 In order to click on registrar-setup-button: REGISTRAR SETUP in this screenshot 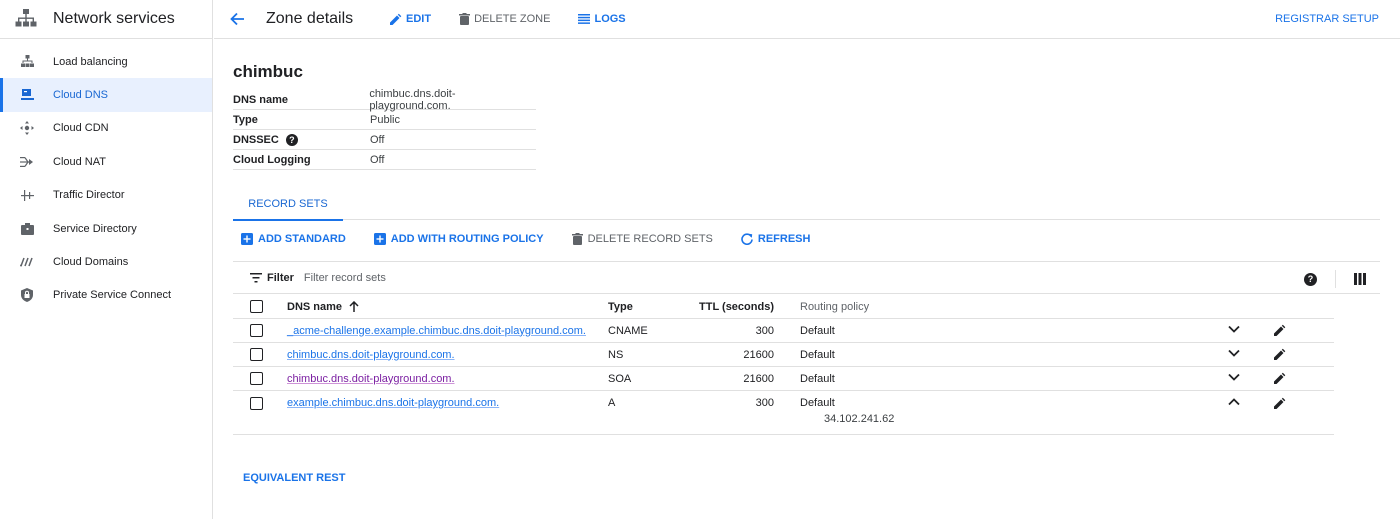, I will do `click(1327, 19)`.